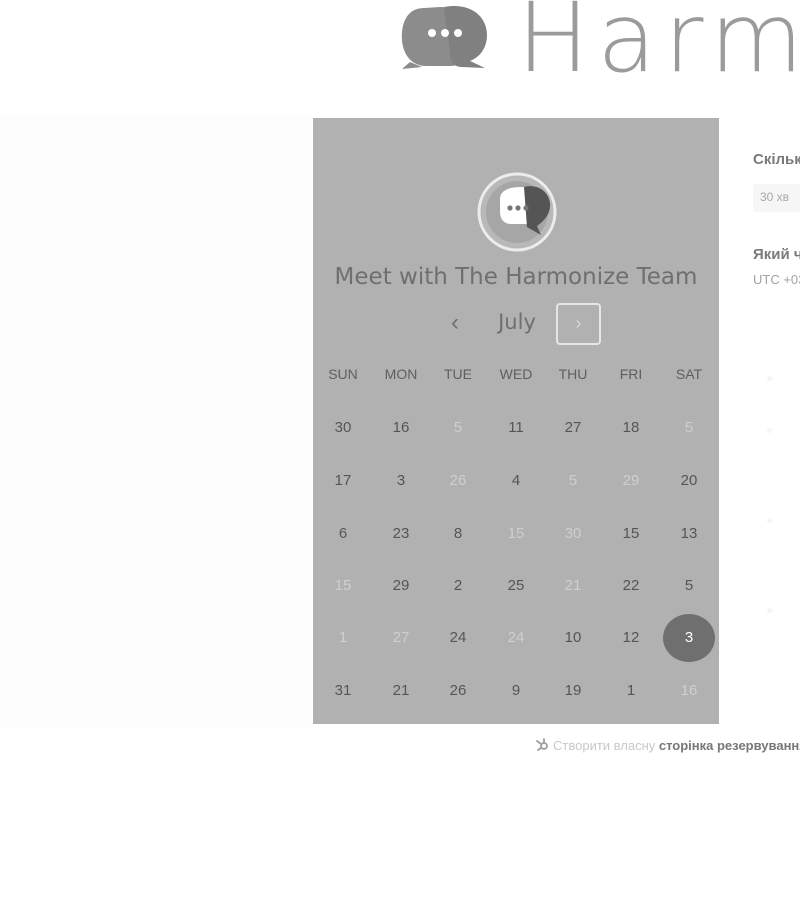 The height and width of the screenshot is (900, 800). What do you see at coordinates (689, 481) in the screenshot?
I see `calendar-day: 20` at bounding box center [689, 481].